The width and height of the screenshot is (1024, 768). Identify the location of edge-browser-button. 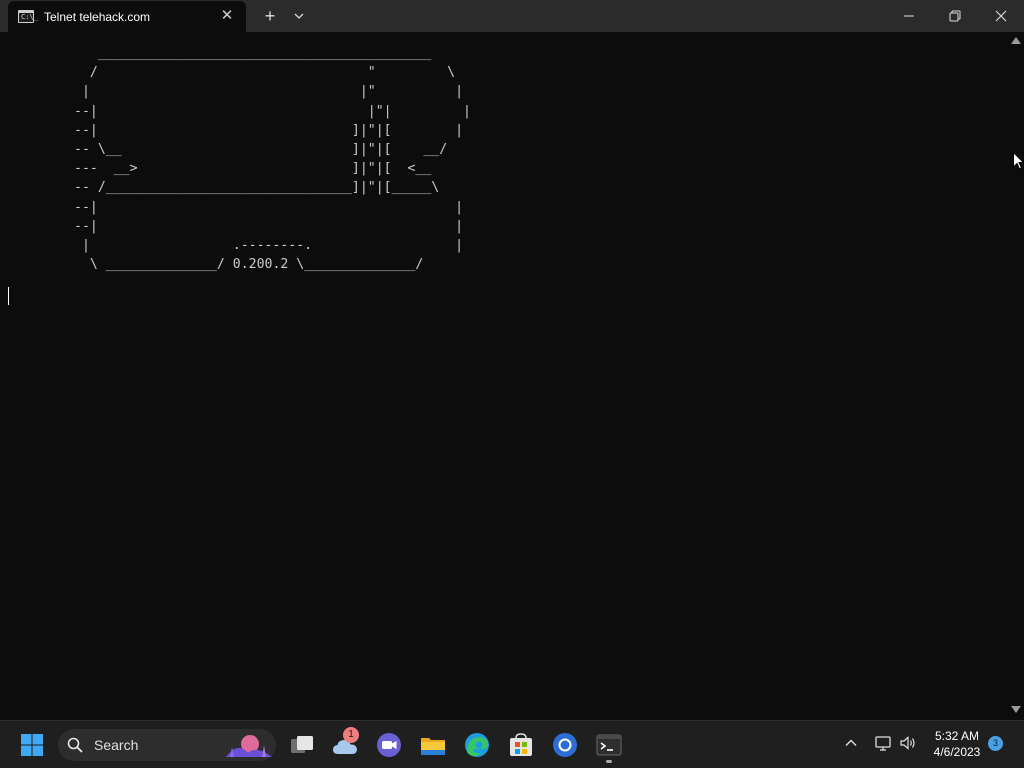
(477, 745).